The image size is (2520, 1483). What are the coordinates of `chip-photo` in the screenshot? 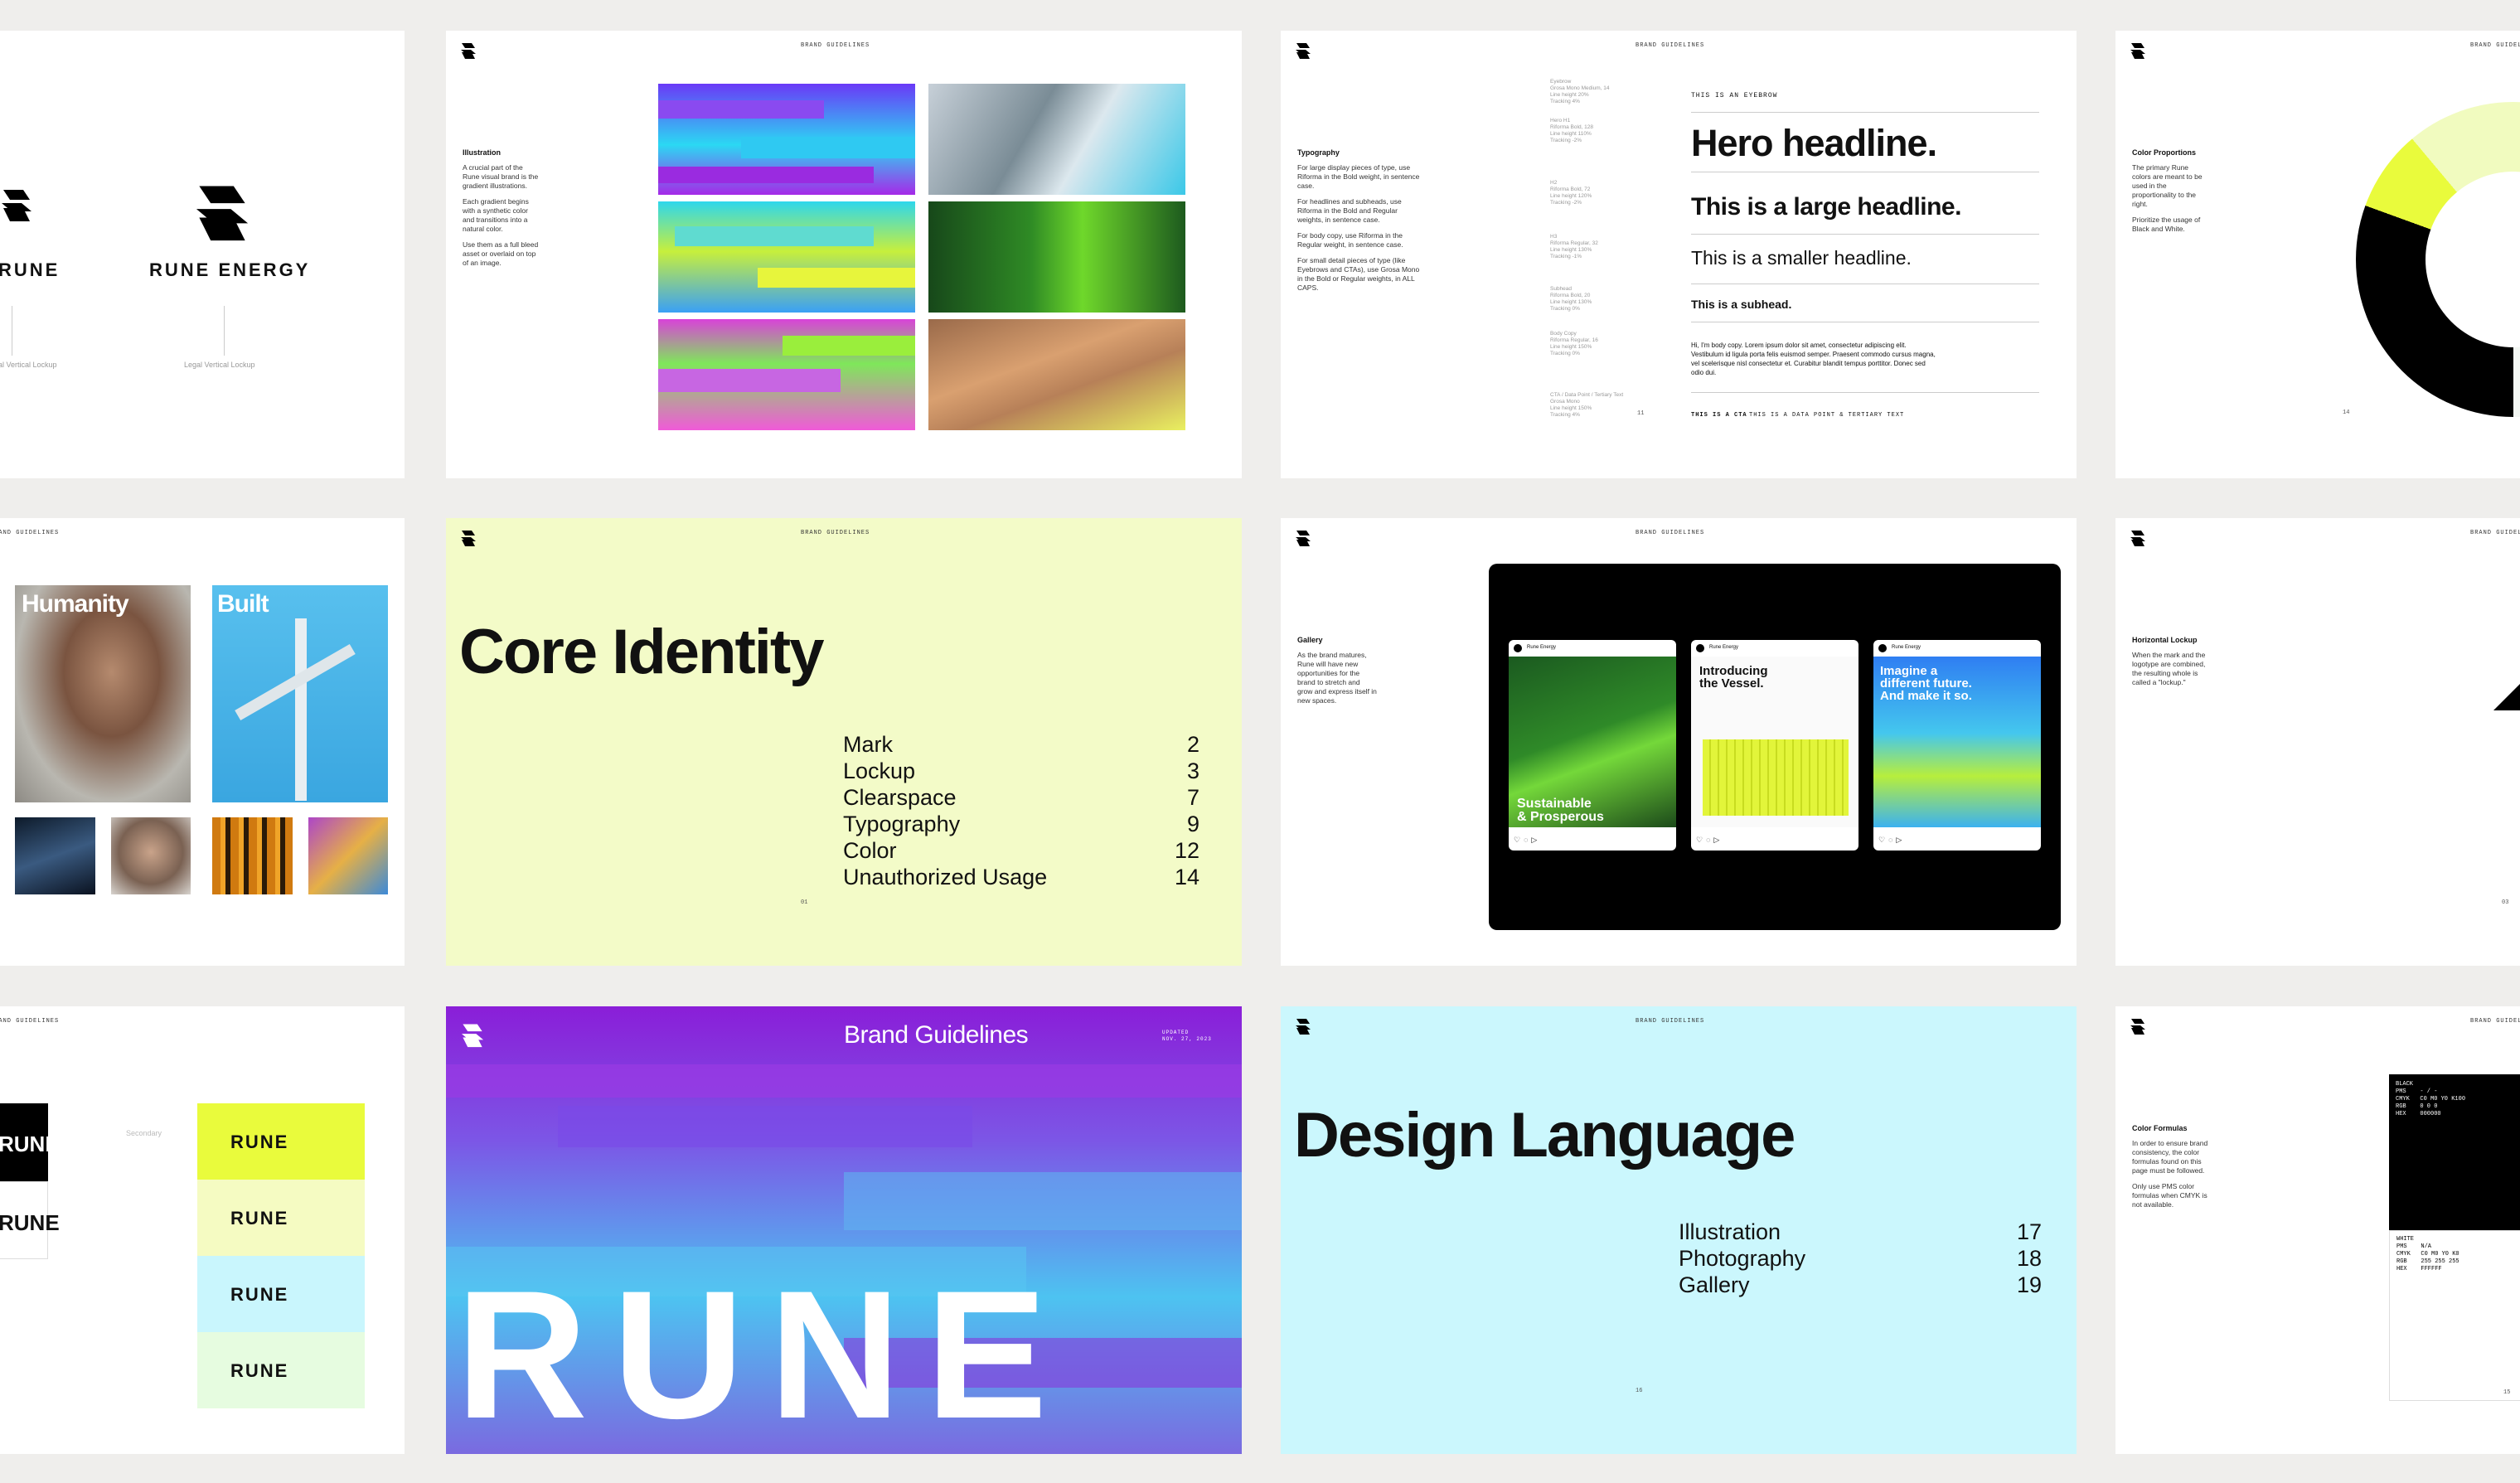 It's located at (348, 856).